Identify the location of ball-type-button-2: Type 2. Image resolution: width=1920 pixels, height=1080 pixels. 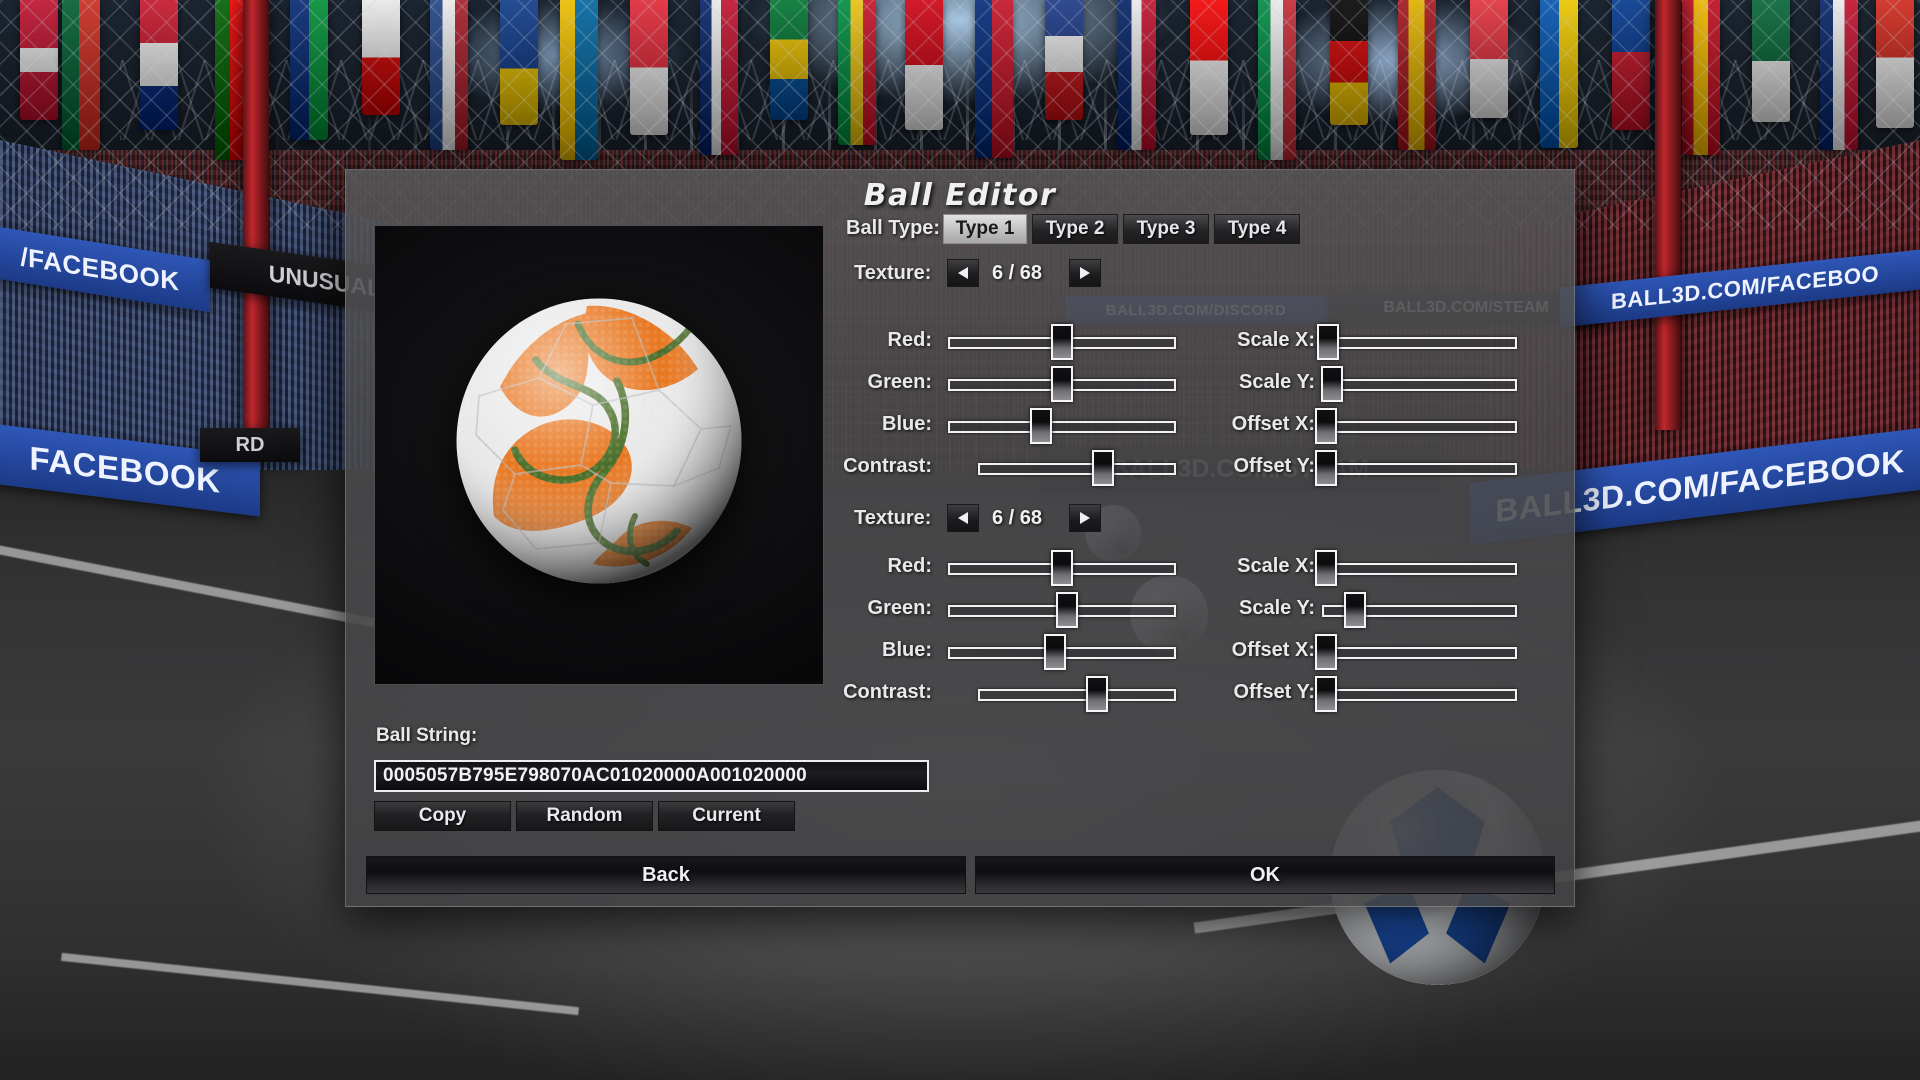
(1075, 229).